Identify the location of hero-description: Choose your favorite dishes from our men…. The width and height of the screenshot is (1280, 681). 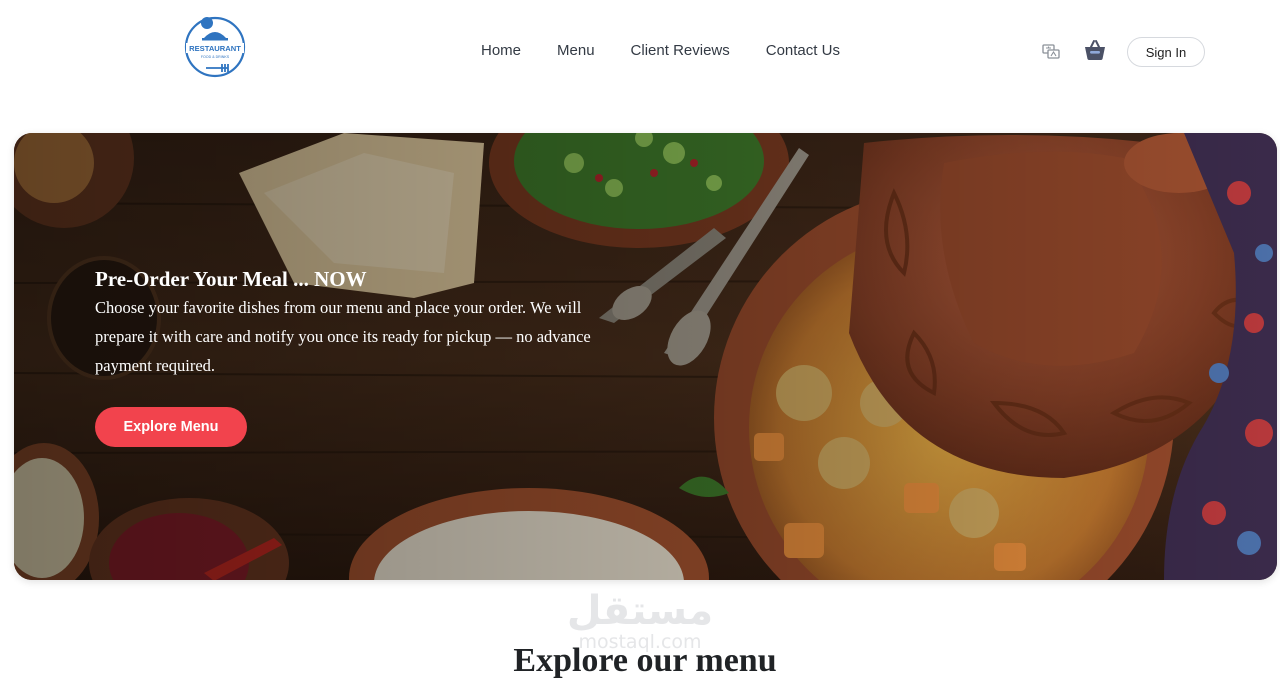
(343, 336).